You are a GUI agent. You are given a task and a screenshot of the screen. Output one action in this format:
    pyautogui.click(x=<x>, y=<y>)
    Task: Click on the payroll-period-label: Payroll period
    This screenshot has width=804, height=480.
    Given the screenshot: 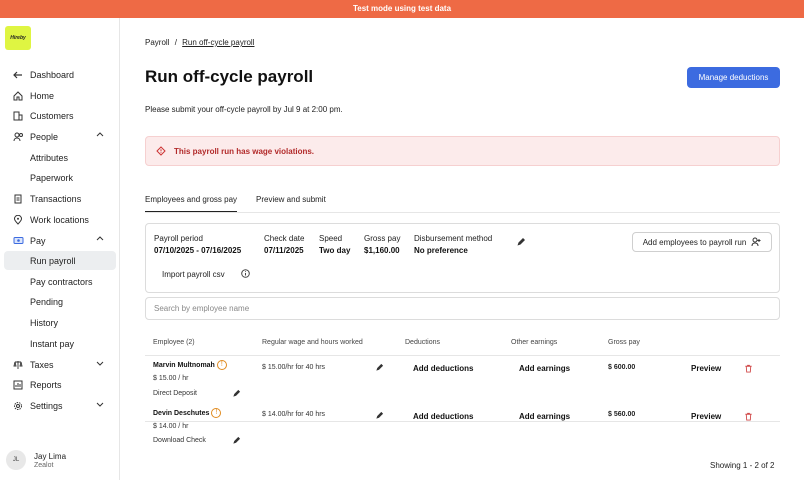 What is the action you would take?
    pyautogui.click(x=178, y=238)
    